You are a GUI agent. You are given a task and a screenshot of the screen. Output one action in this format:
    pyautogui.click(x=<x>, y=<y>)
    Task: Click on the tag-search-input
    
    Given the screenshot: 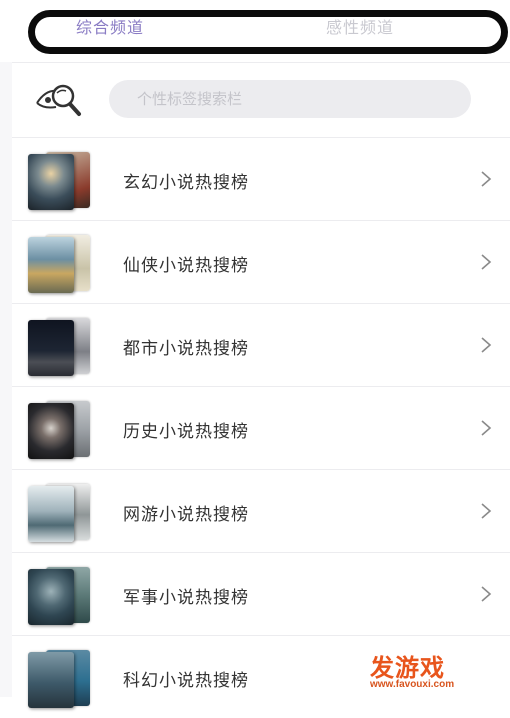 What is the action you would take?
    pyautogui.click(x=290, y=99)
    